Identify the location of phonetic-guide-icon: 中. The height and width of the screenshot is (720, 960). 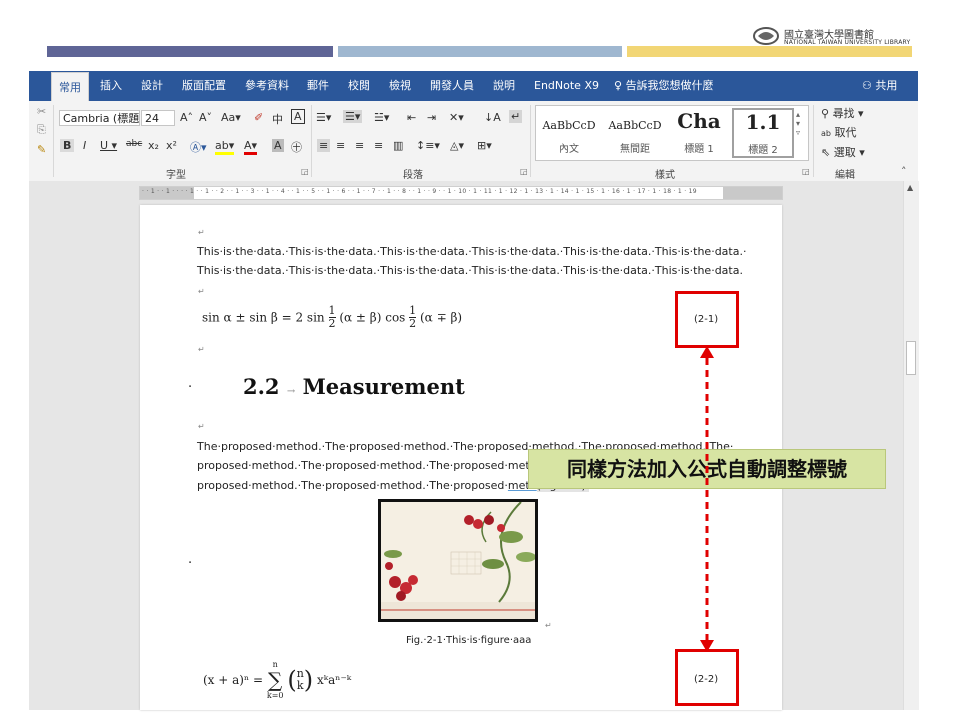
(277, 119).